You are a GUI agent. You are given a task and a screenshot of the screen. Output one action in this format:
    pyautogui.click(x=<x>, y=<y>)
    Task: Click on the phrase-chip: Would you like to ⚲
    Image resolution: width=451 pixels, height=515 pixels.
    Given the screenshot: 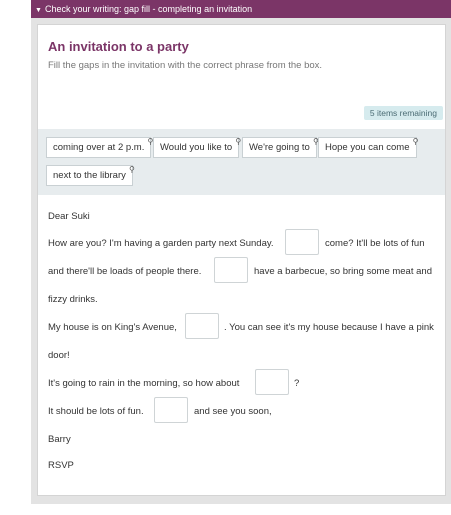 What is the action you would take?
    pyautogui.click(x=197, y=147)
    